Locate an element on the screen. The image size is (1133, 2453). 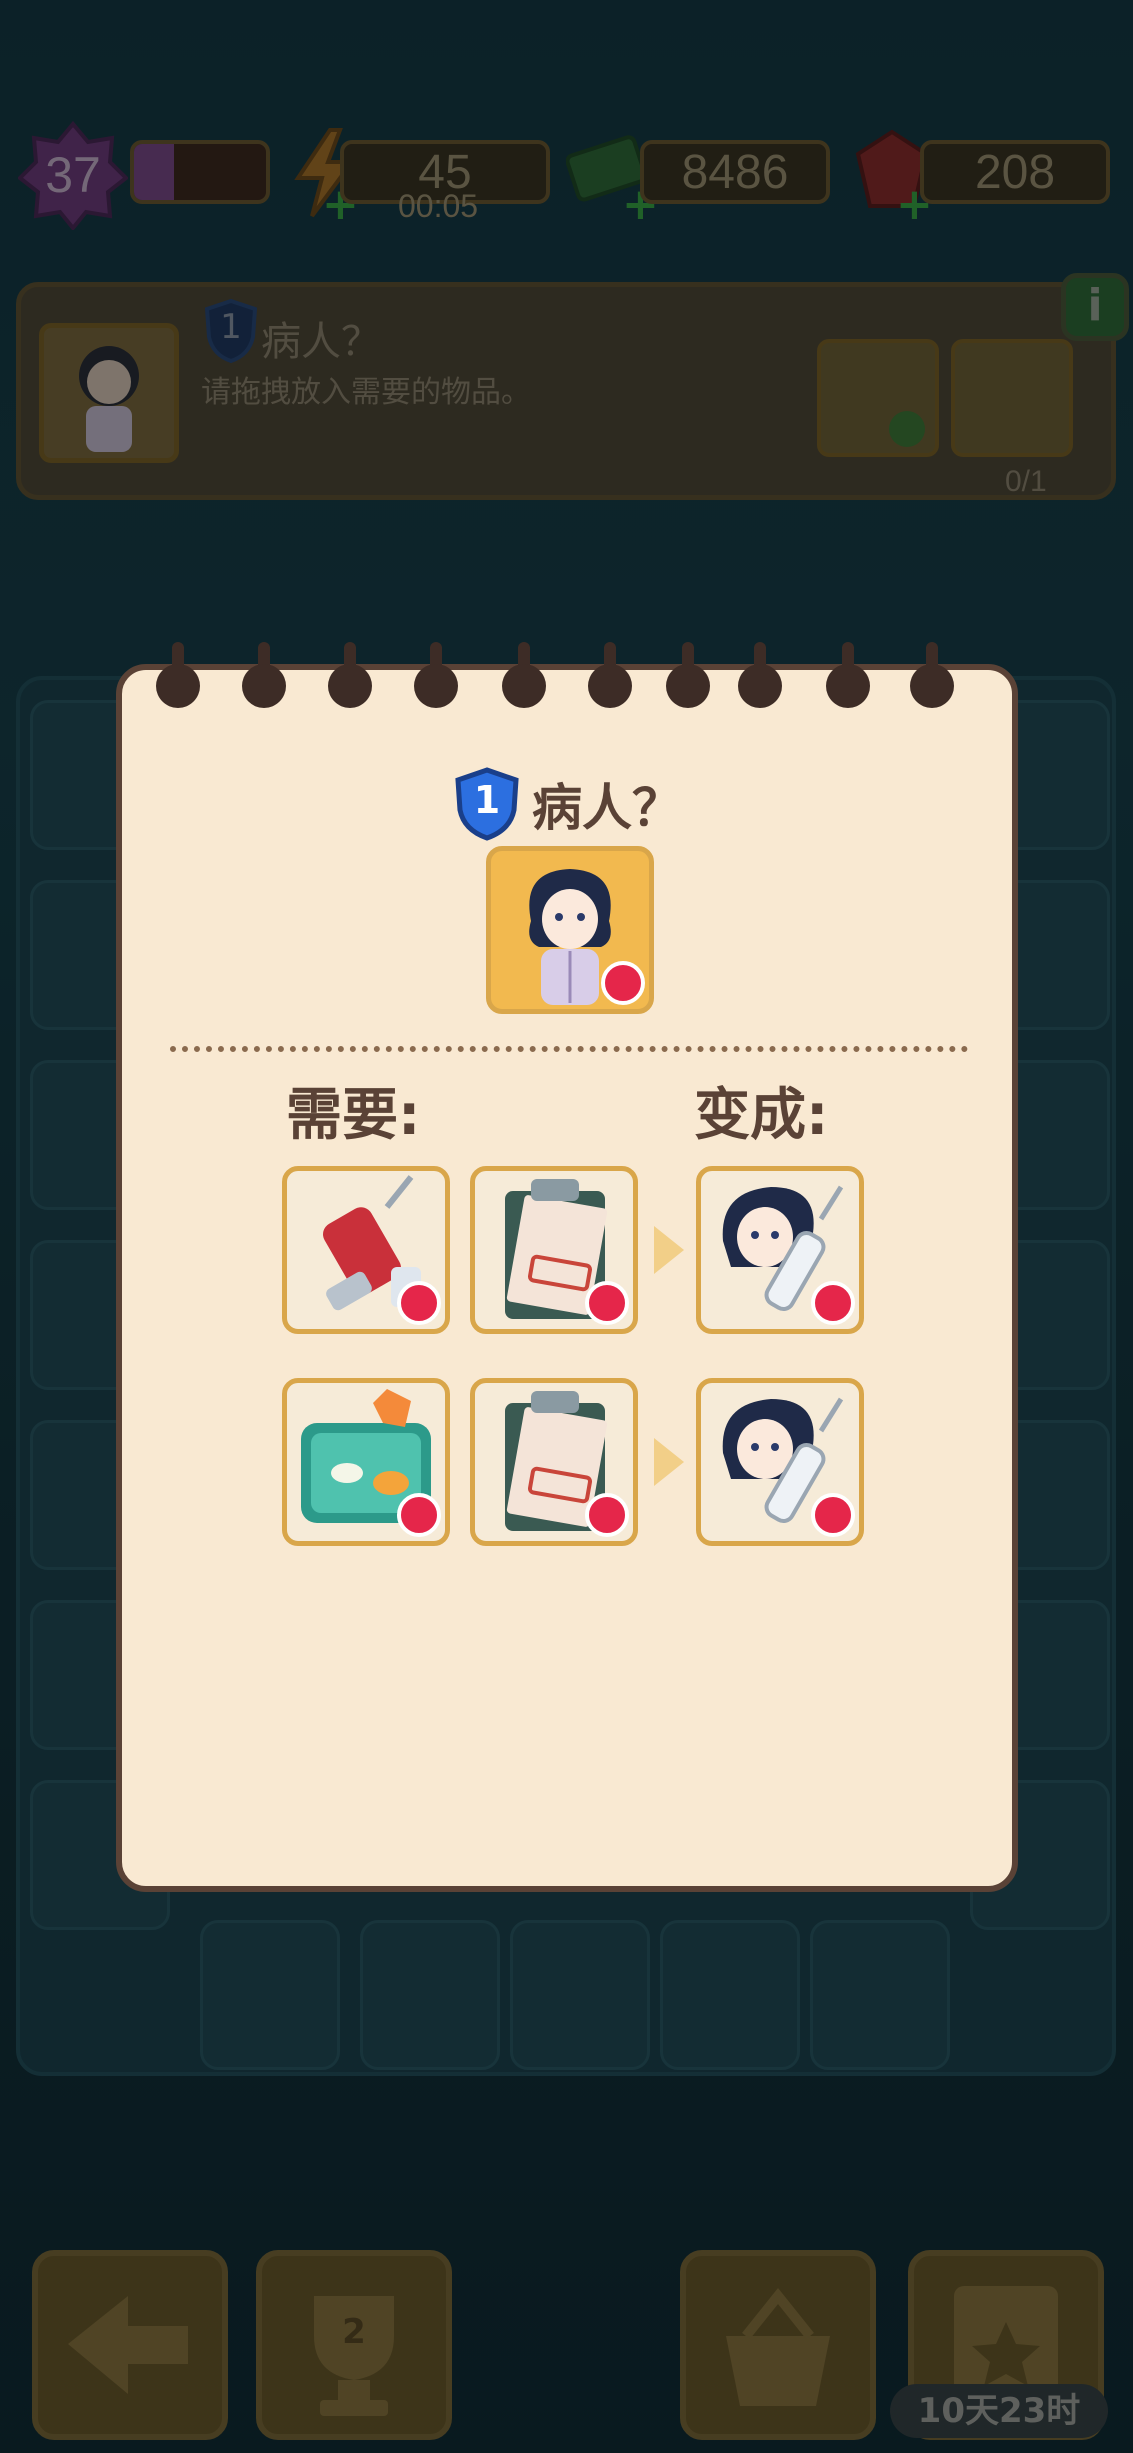
recipe-2-result is located at coordinates (780, 1462).